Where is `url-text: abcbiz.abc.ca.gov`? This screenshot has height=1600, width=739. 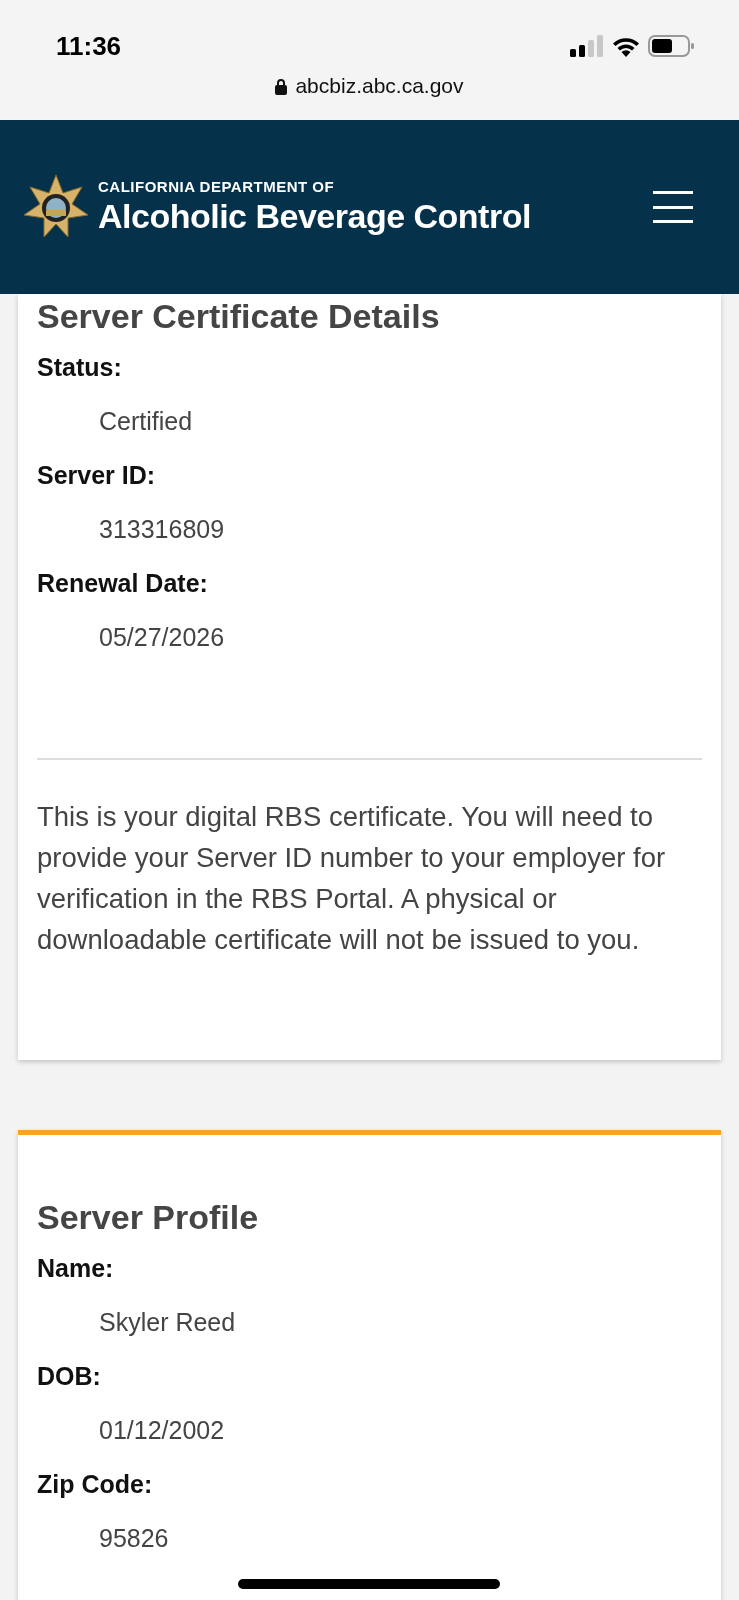 url-text: abcbiz.abc.ca.gov is located at coordinates (379, 86).